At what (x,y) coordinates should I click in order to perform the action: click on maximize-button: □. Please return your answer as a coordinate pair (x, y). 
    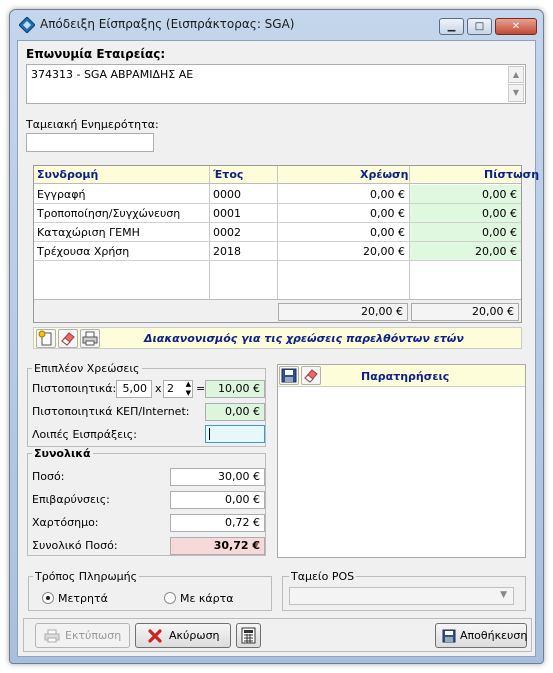
    Looking at the image, I should click on (479, 26).